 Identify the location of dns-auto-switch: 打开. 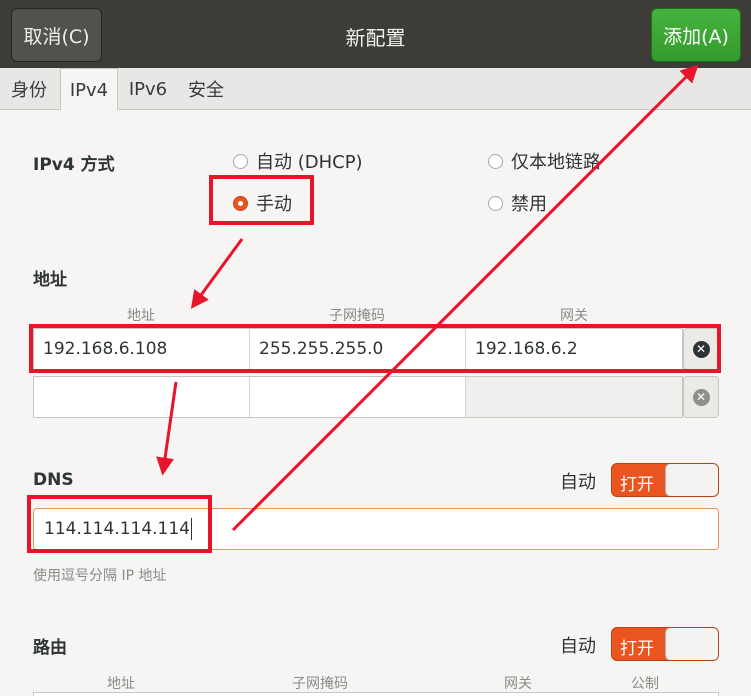
(665, 480).